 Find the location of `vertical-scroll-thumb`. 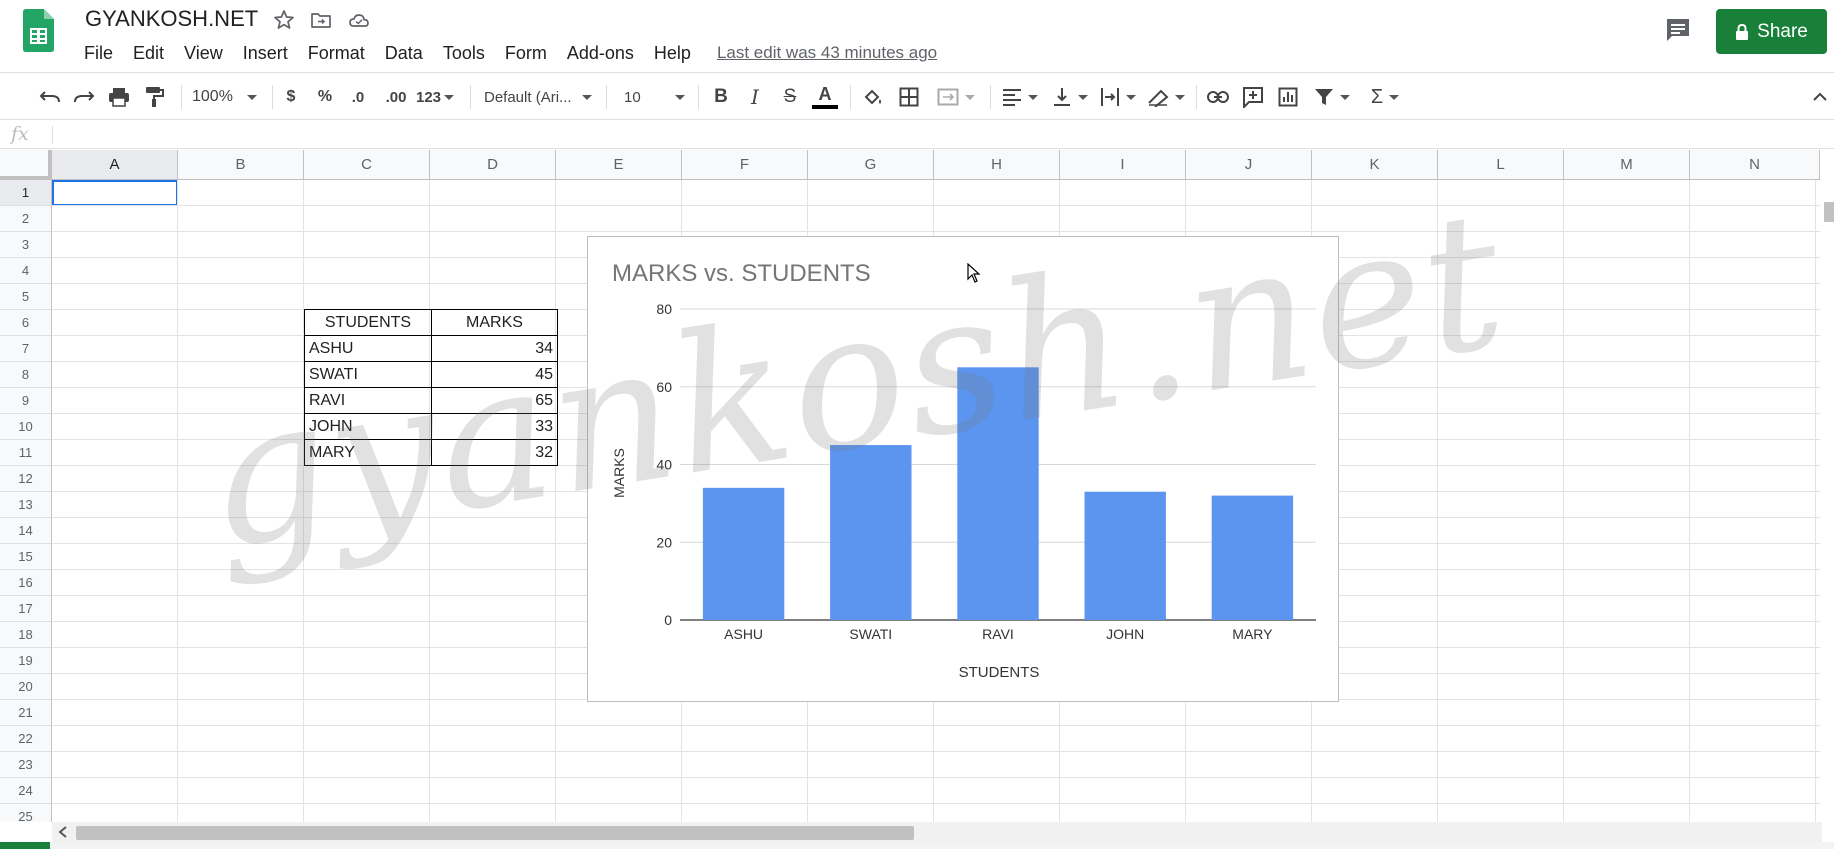

vertical-scroll-thumb is located at coordinates (1829, 212).